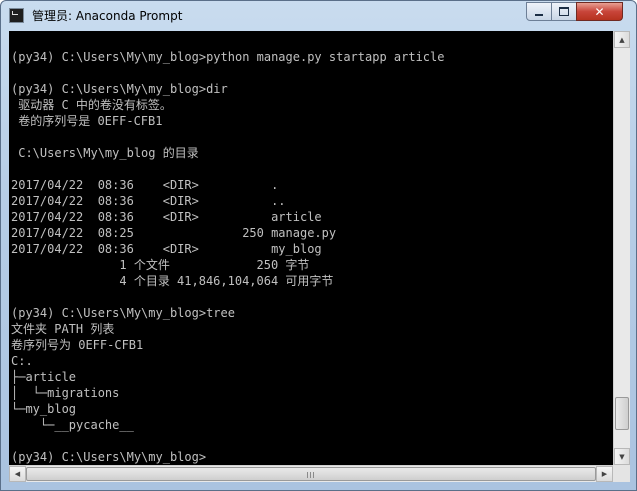 The image size is (637, 491). Describe the element at coordinates (160, 265) in the screenshot. I see `console-line: 1 个文件 250 字节` at that location.